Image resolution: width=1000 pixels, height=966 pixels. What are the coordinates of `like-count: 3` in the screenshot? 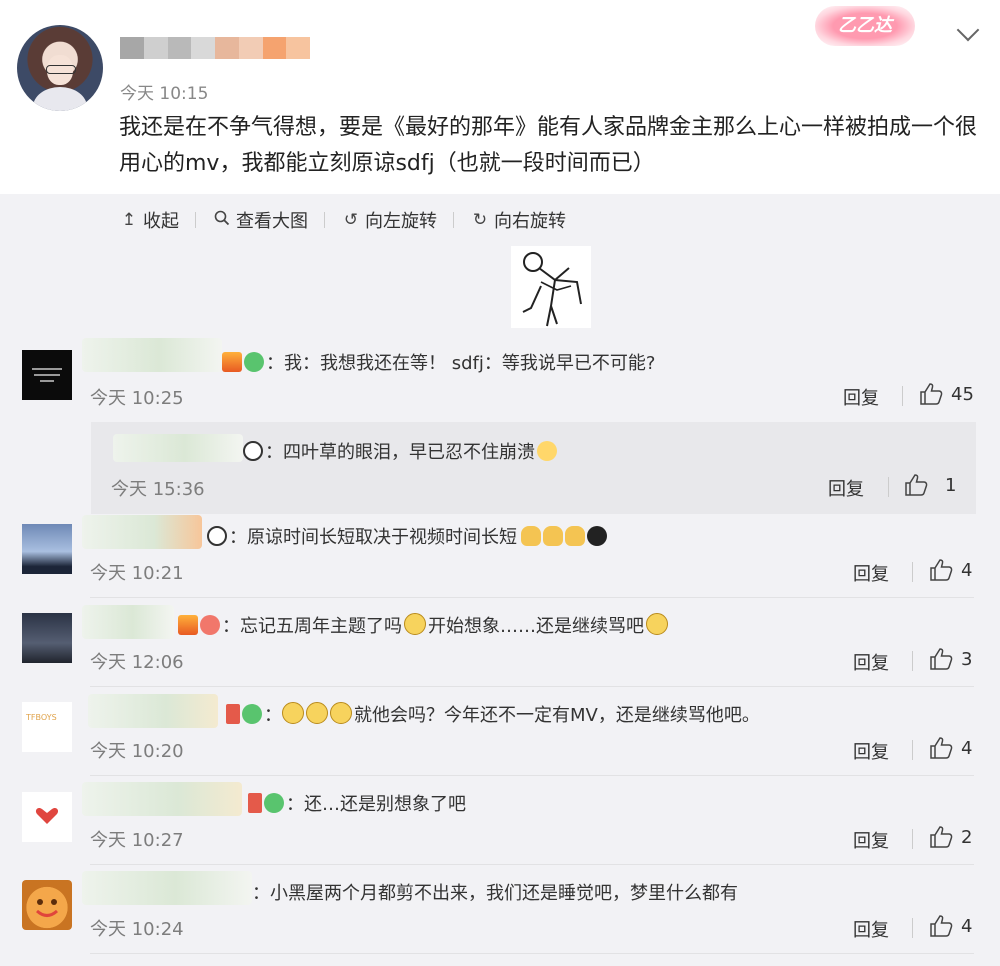 It's located at (967, 659).